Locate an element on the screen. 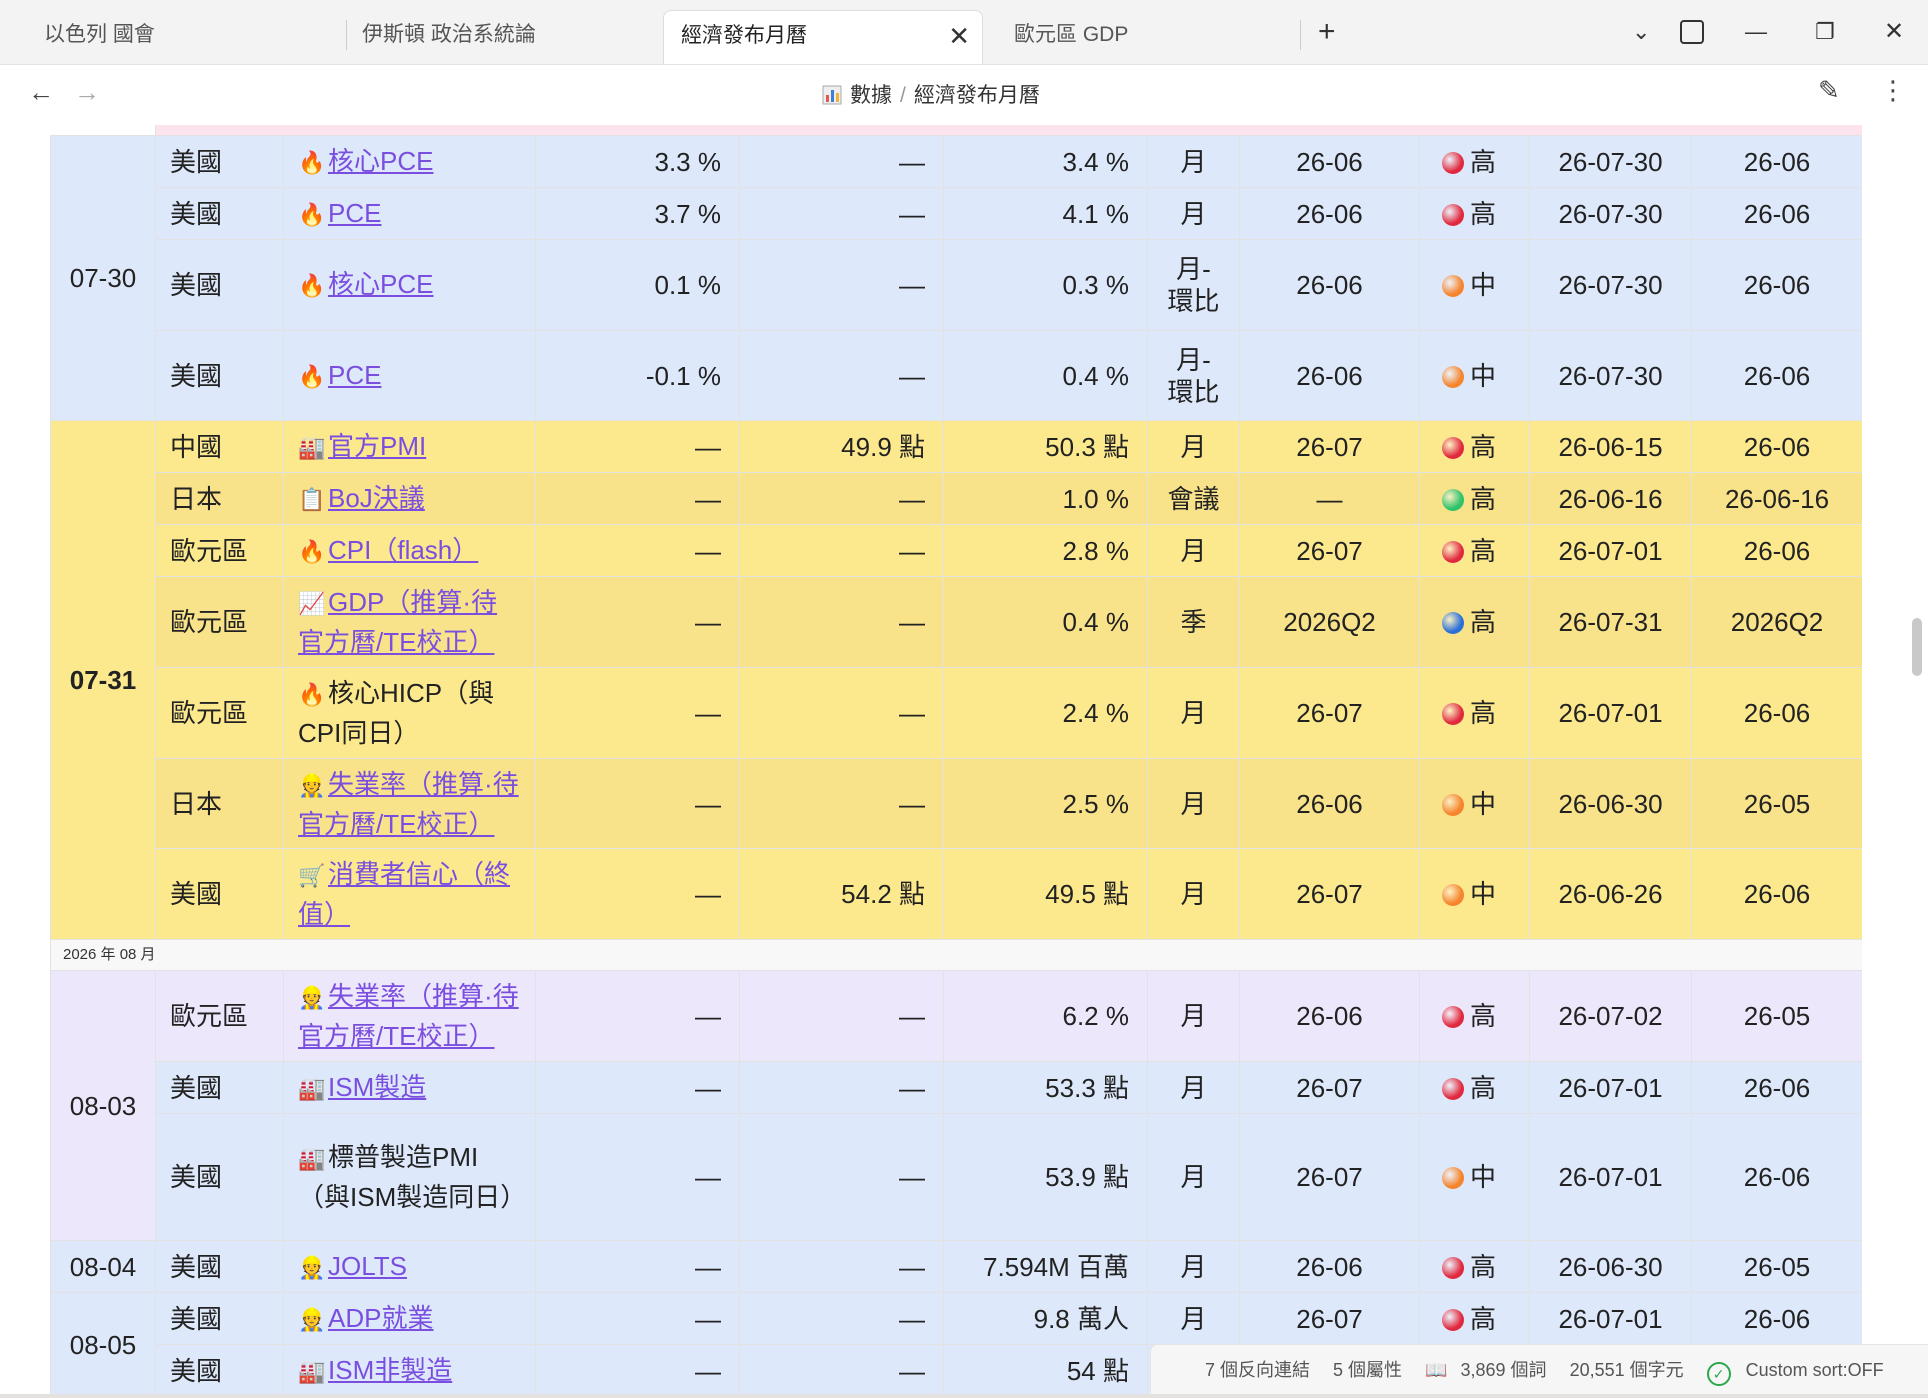 This screenshot has height=1398, width=1928. country-cell: 日本 is located at coordinates (219, 498).